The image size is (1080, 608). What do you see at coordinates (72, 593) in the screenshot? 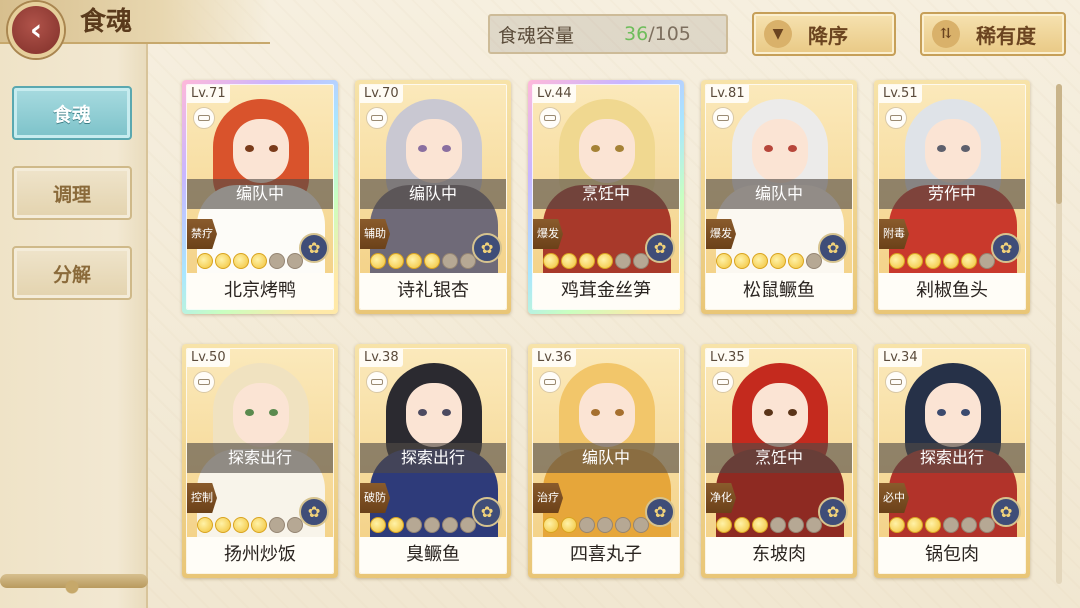
I see `tassel-decoration` at bounding box center [72, 593].